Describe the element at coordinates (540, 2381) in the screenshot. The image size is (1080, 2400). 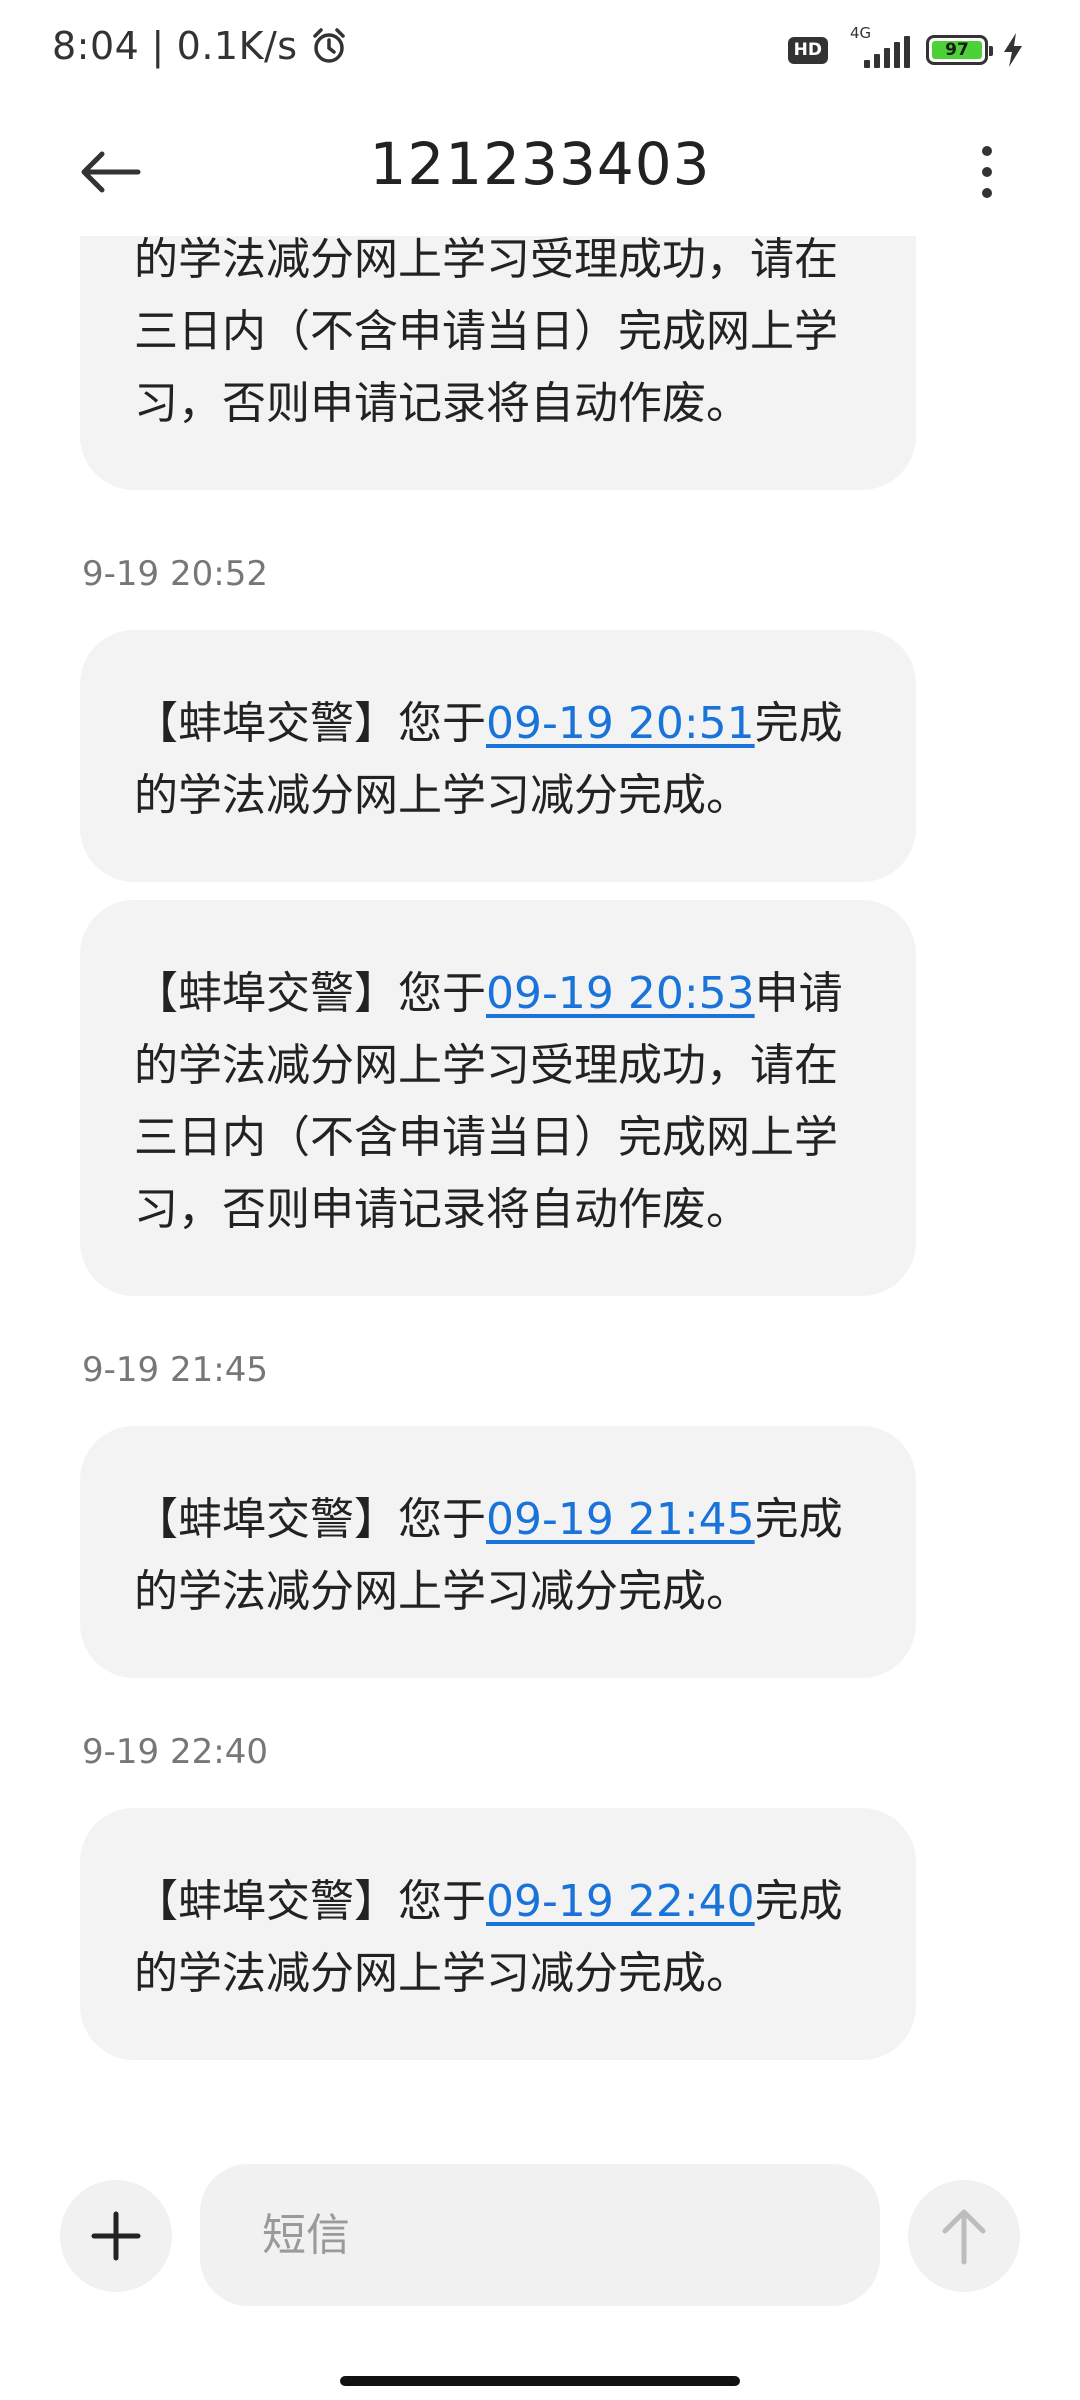
I see `home-indicator` at that location.